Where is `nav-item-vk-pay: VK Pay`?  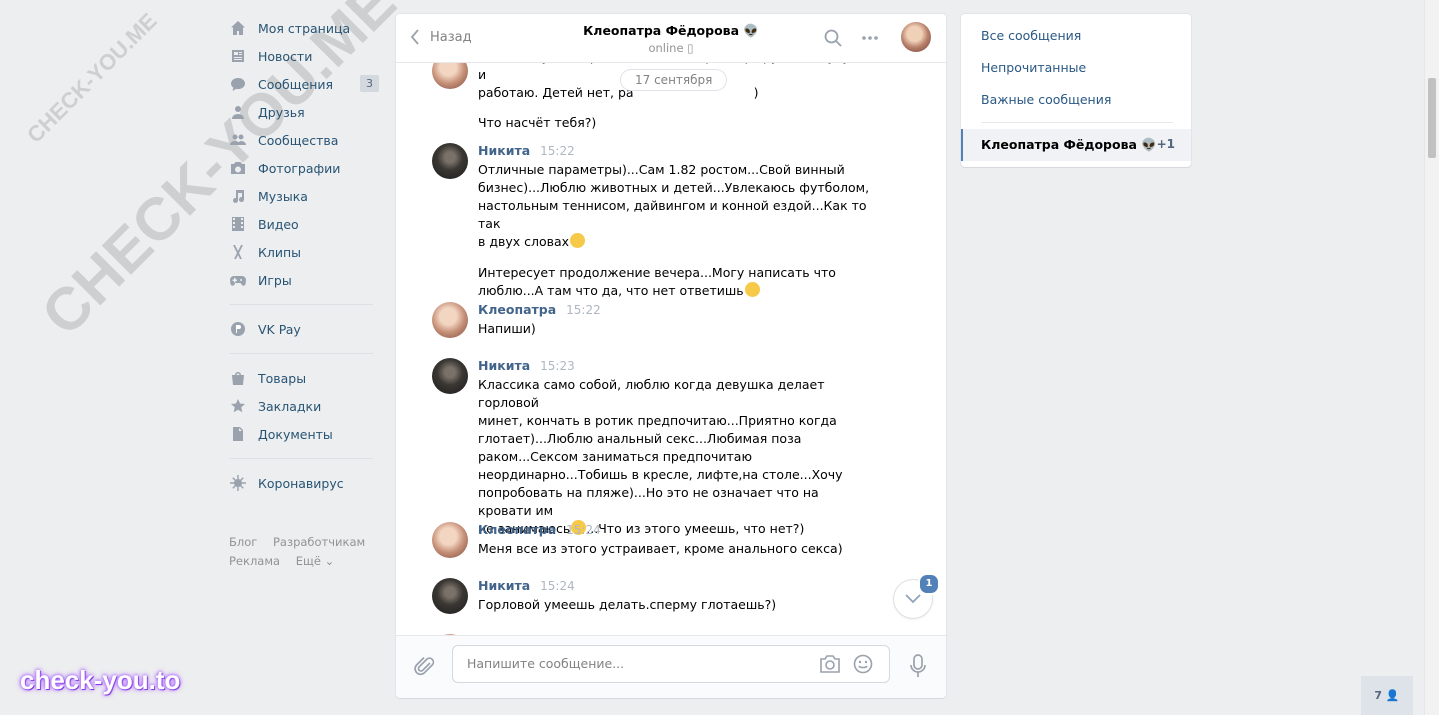
nav-item-vk-pay: VK Pay is located at coordinates (304, 329).